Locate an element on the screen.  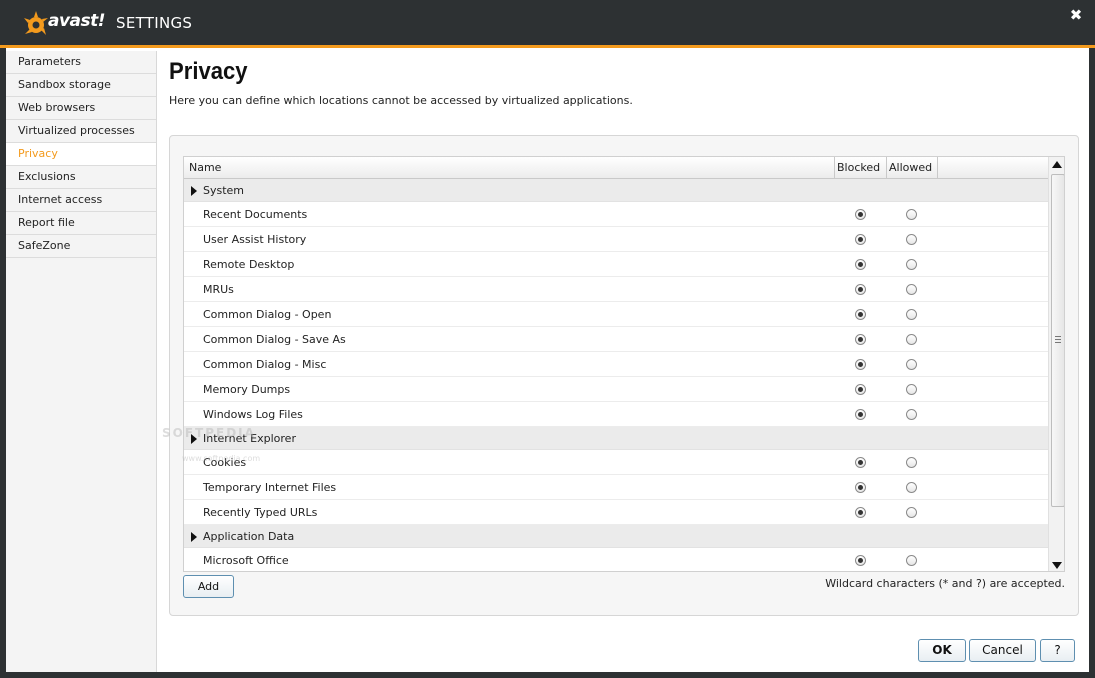
cancel-button: Cancel is located at coordinates (1002, 650).